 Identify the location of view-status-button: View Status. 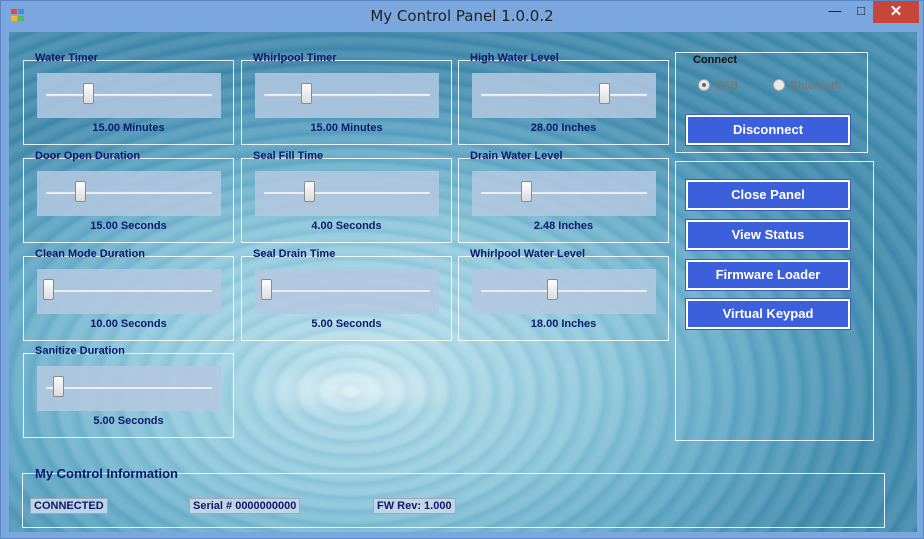
(768, 235).